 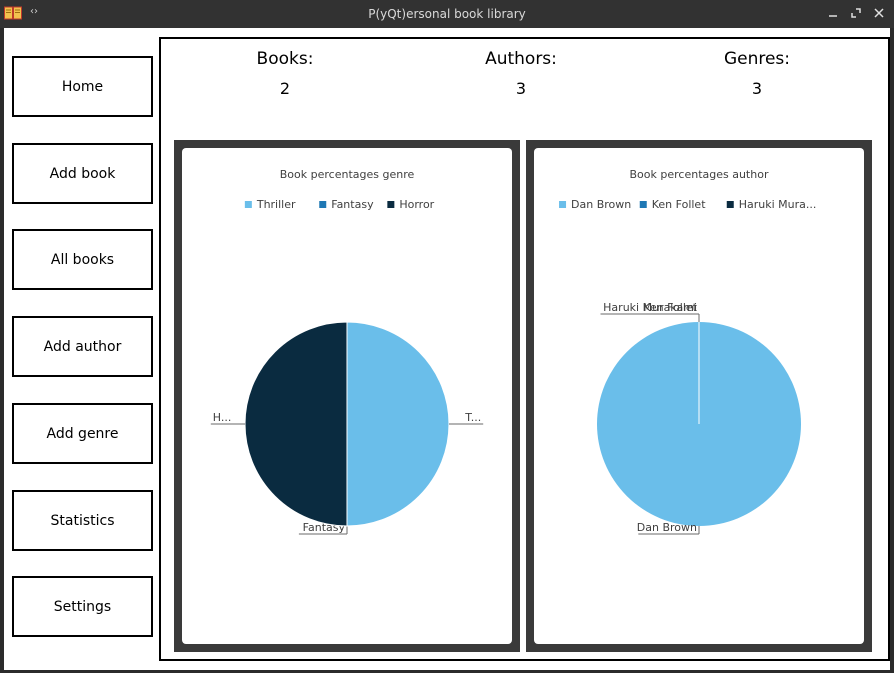 What do you see at coordinates (82, 86) in the screenshot?
I see `home-button: Home` at bounding box center [82, 86].